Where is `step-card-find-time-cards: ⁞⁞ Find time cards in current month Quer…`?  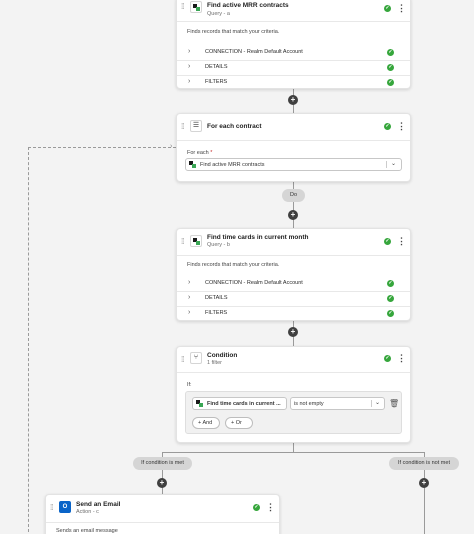 step-card-find-time-cards: ⁞⁞ Find time cards in current month Quer… is located at coordinates (293, 274).